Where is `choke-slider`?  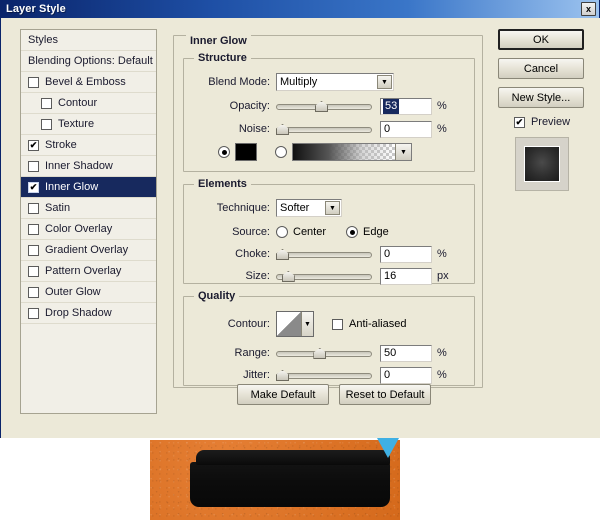
choke-slider is located at coordinates (324, 254).